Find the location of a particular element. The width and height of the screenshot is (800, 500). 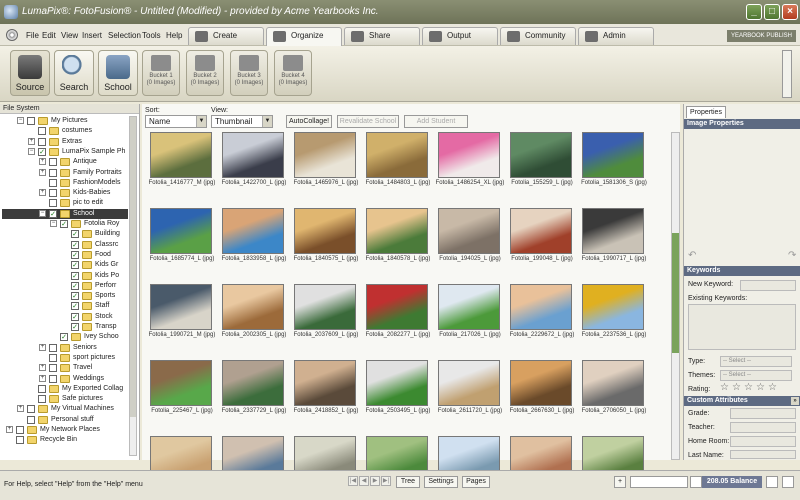

thumbnail-item: Fotolia_217026_L (jpg) is located at coordinates (470, 322).